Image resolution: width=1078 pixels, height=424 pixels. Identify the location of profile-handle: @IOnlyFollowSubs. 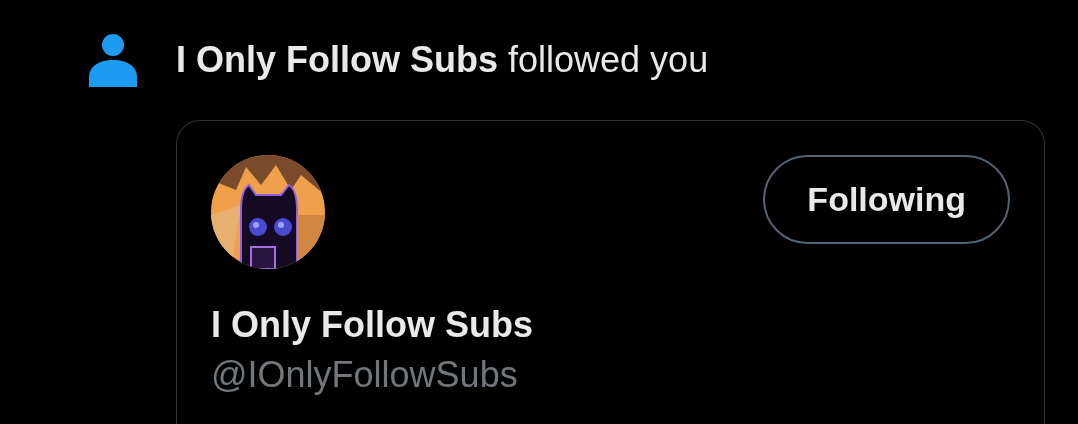
(365, 375).